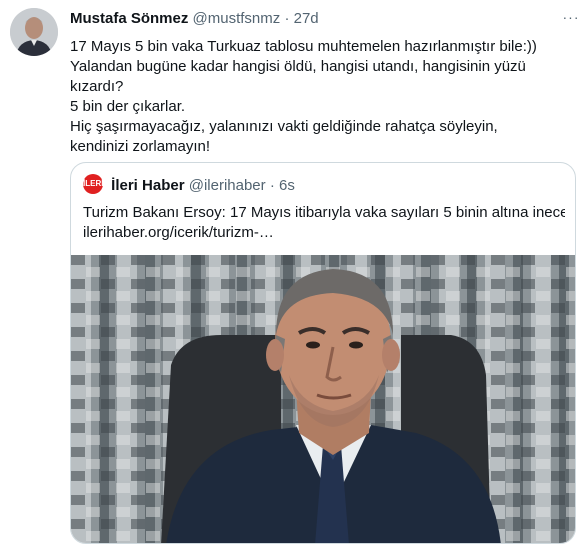 This screenshot has width=588, height=552. Describe the element at coordinates (147, 185) in the screenshot. I see `quoted-author-name: İleri Haber` at that location.